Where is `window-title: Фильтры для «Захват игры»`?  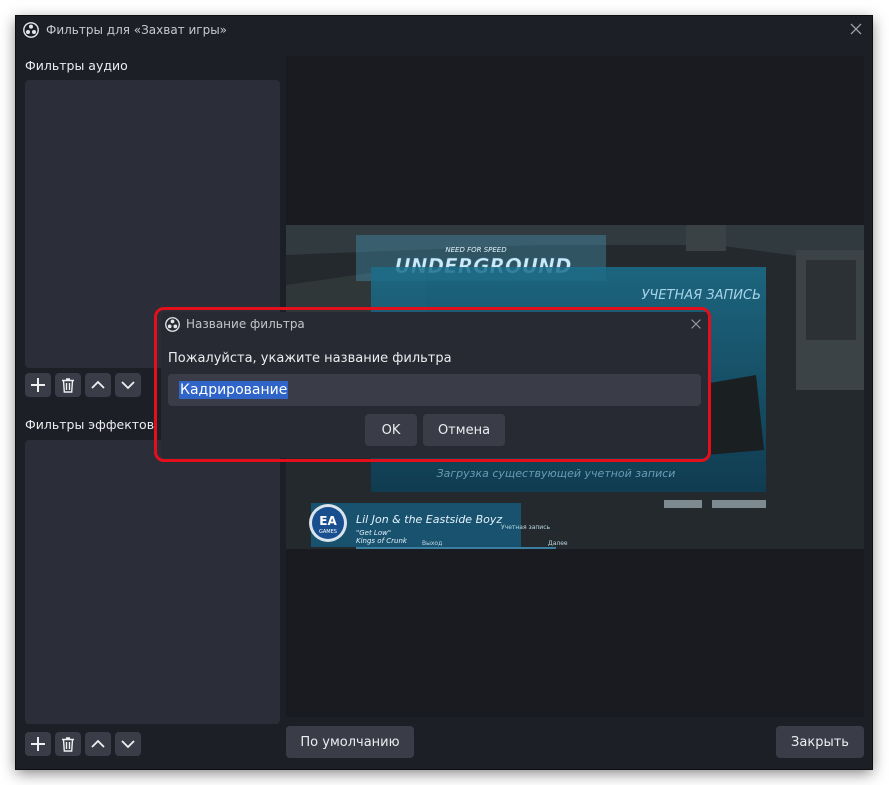 window-title: Фильтры для «Захват игры» is located at coordinates (137, 30).